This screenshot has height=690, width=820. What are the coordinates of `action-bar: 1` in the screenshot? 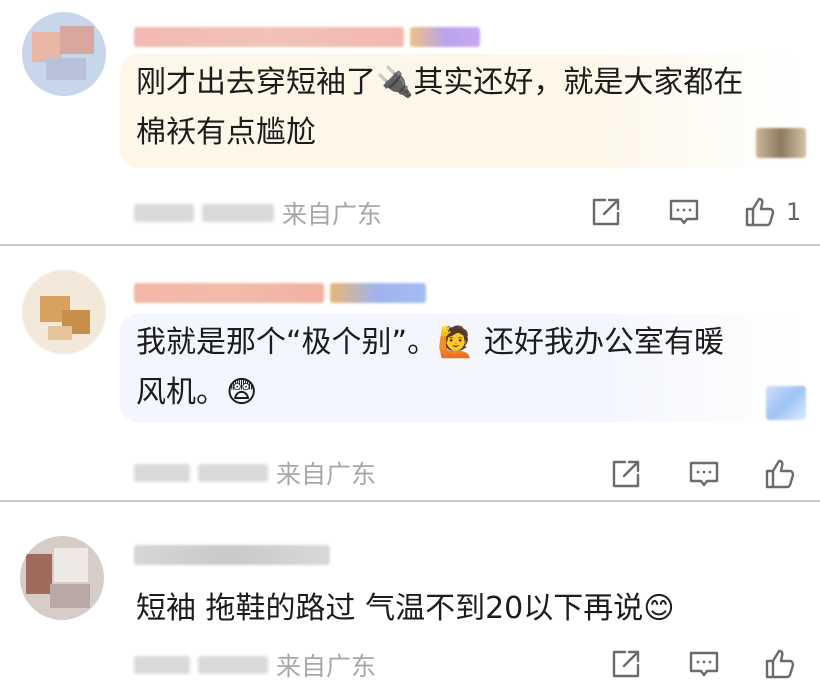 It's located at (693, 212).